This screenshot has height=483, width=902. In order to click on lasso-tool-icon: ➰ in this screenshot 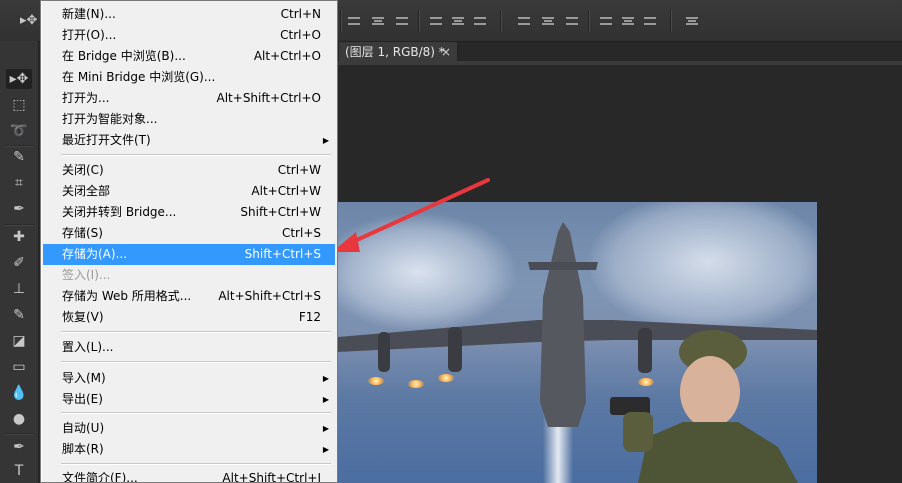, I will do `click(19, 131)`.